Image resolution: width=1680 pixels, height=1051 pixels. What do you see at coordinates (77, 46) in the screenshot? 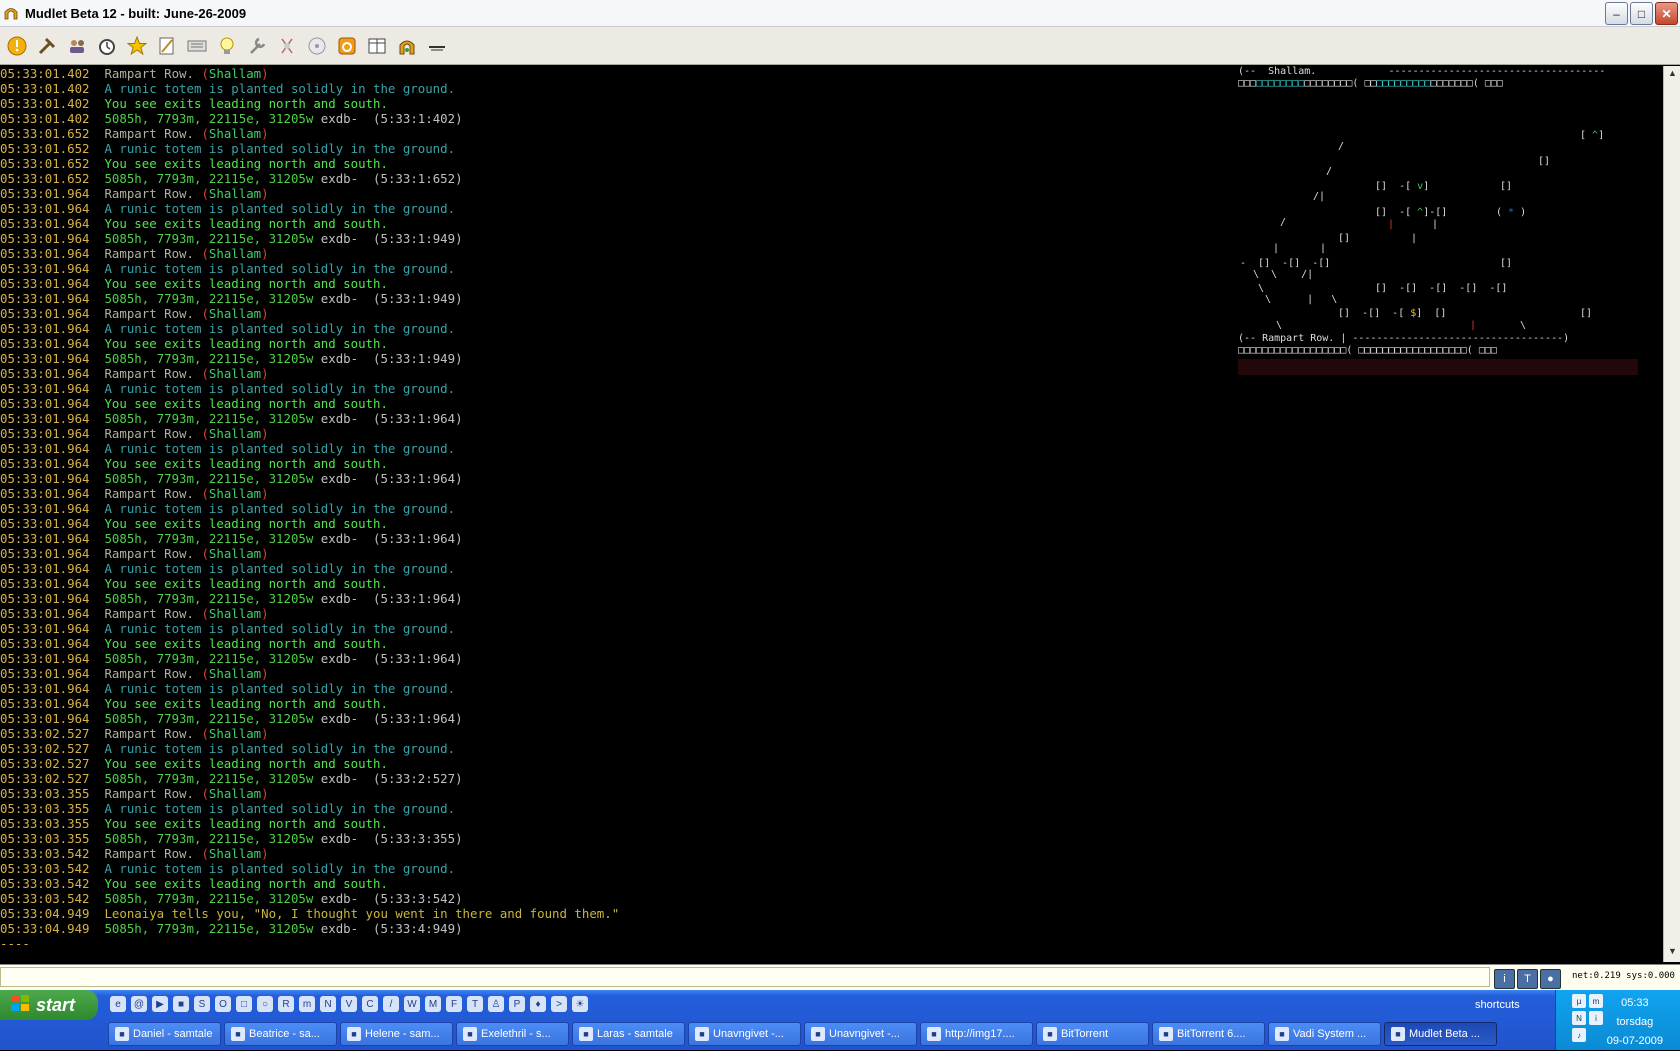
I see `aliases-icon` at bounding box center [77, 46].